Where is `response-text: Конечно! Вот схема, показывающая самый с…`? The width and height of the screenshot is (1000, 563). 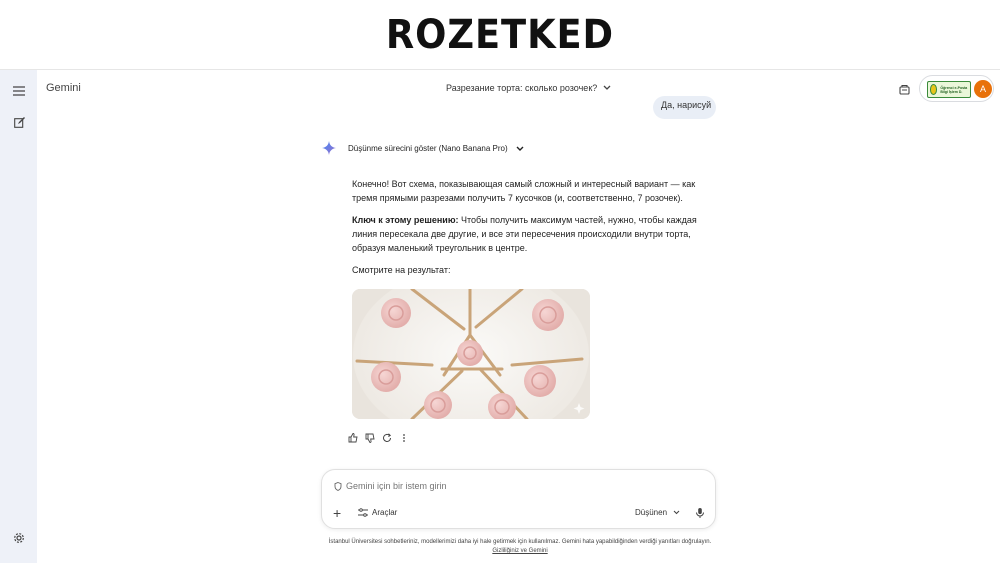 response-text: Конечно! Вот схема, показывающая самый с… is located at coordinates (537, 231).